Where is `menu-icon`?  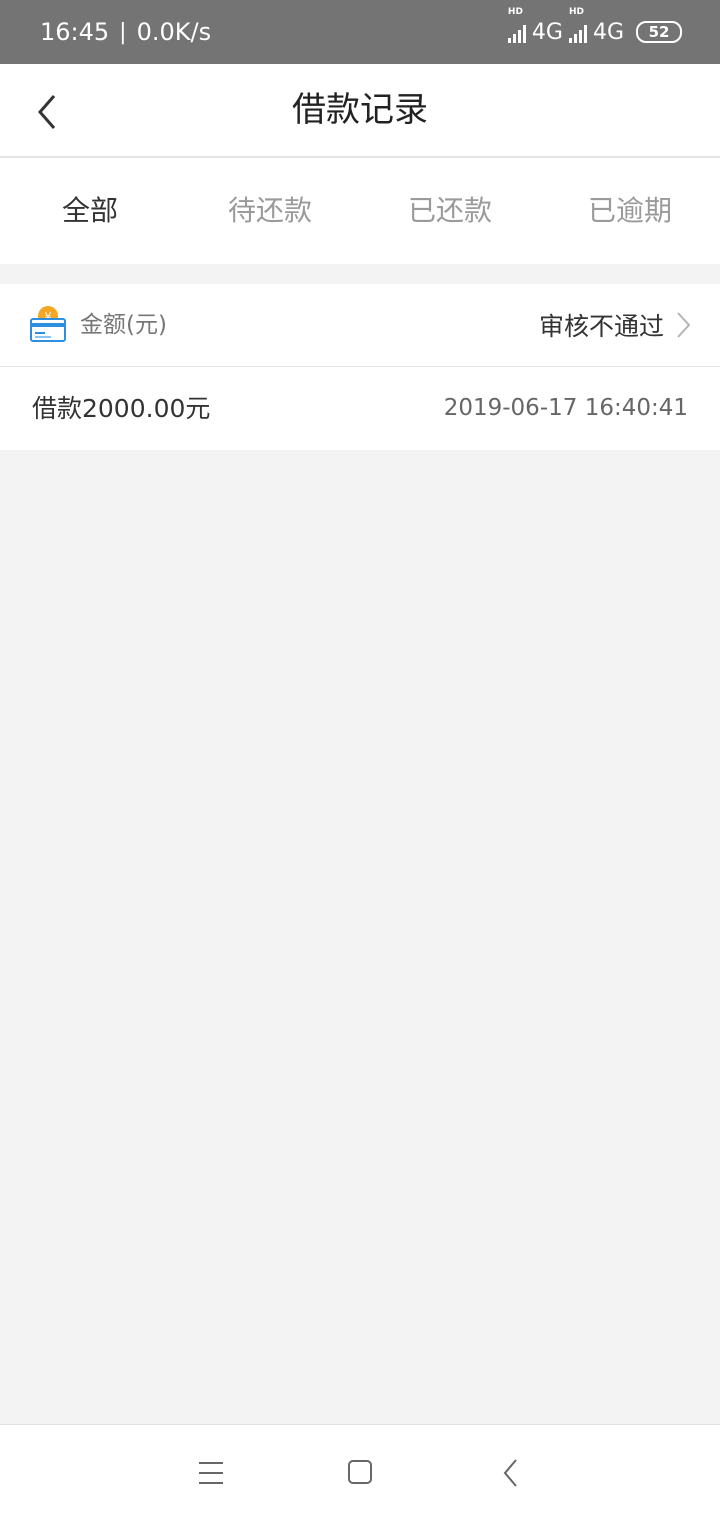
menu-icon is located at coordinates (211, 1473).